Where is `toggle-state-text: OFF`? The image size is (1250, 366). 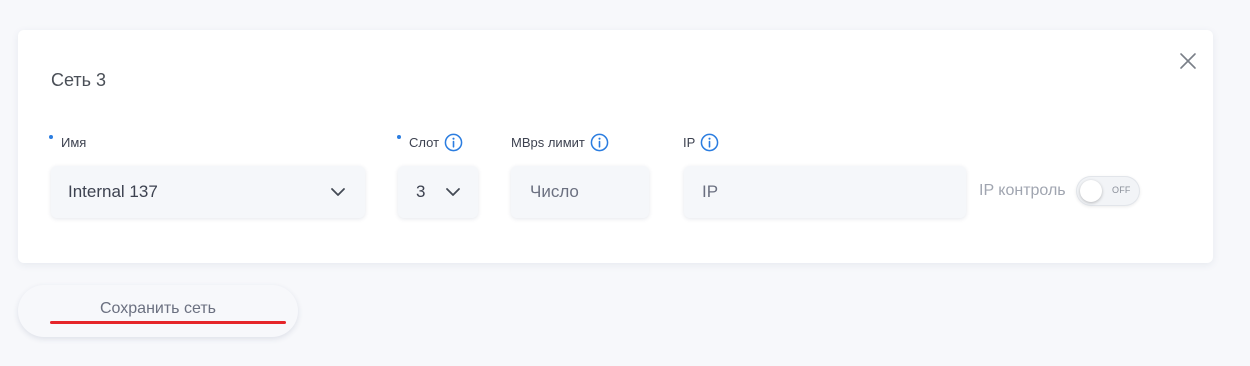 toggle-state-text: OFF is located at coordinates (1121, 190).